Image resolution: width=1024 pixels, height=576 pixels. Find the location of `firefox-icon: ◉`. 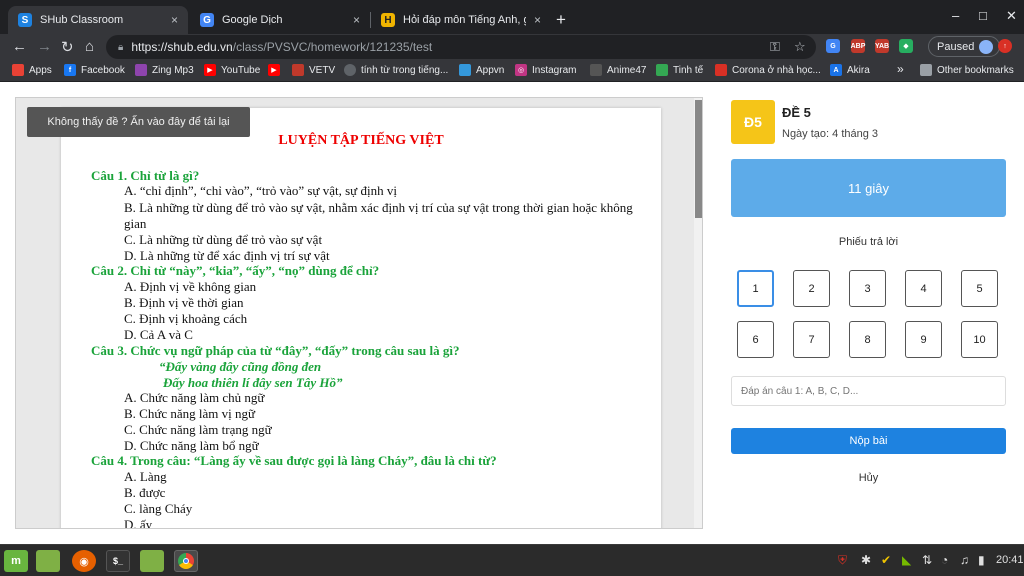

firefox-icon: ◉ is located at coordinates (84, 561).